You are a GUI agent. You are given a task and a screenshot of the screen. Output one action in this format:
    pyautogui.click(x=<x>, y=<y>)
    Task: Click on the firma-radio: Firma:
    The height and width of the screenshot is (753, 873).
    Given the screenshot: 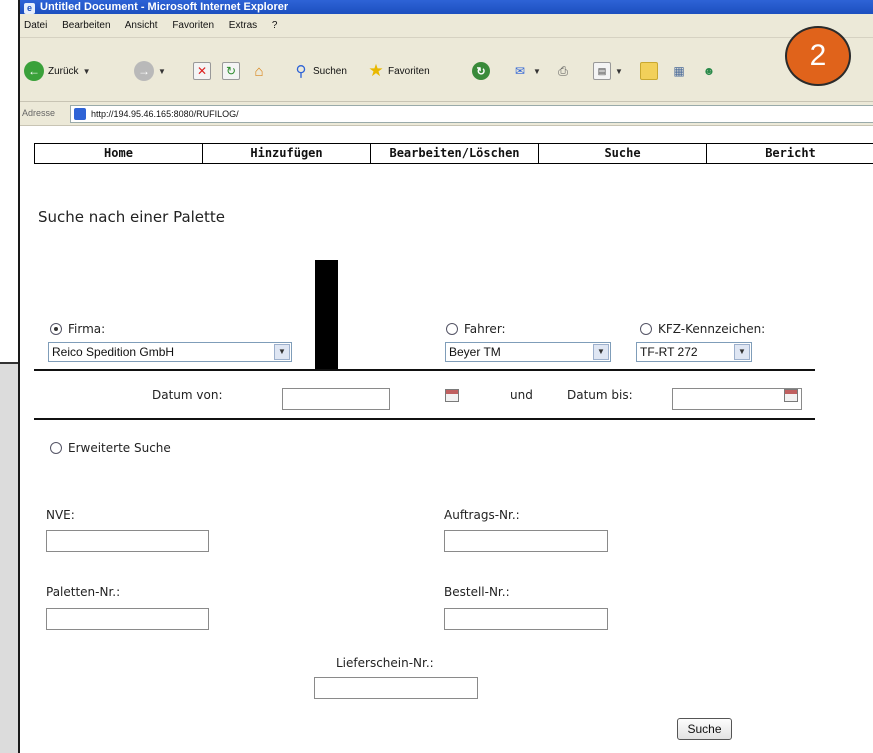 What is the action you would take?
    pyautogui.click(x=77, y=329)
    